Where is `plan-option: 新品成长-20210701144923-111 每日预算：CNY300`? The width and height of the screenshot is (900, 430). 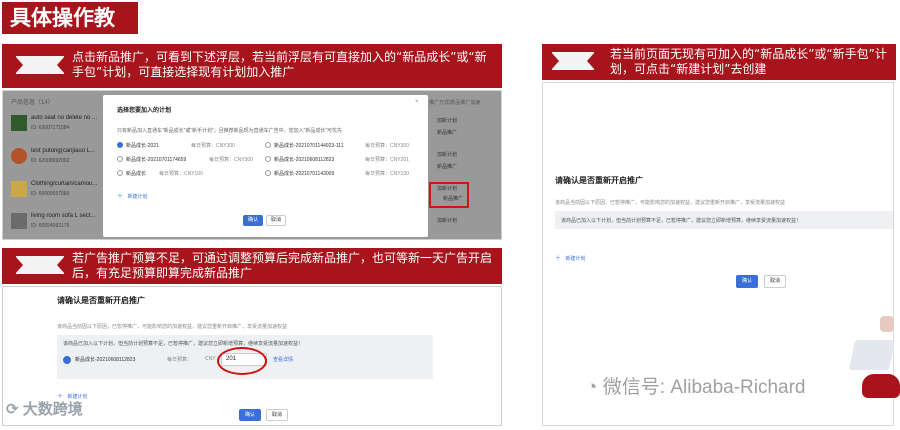
plan-option: 新品成长-20210701144923-111 每日预算：CNY300 is located at coordinates (345, 146).